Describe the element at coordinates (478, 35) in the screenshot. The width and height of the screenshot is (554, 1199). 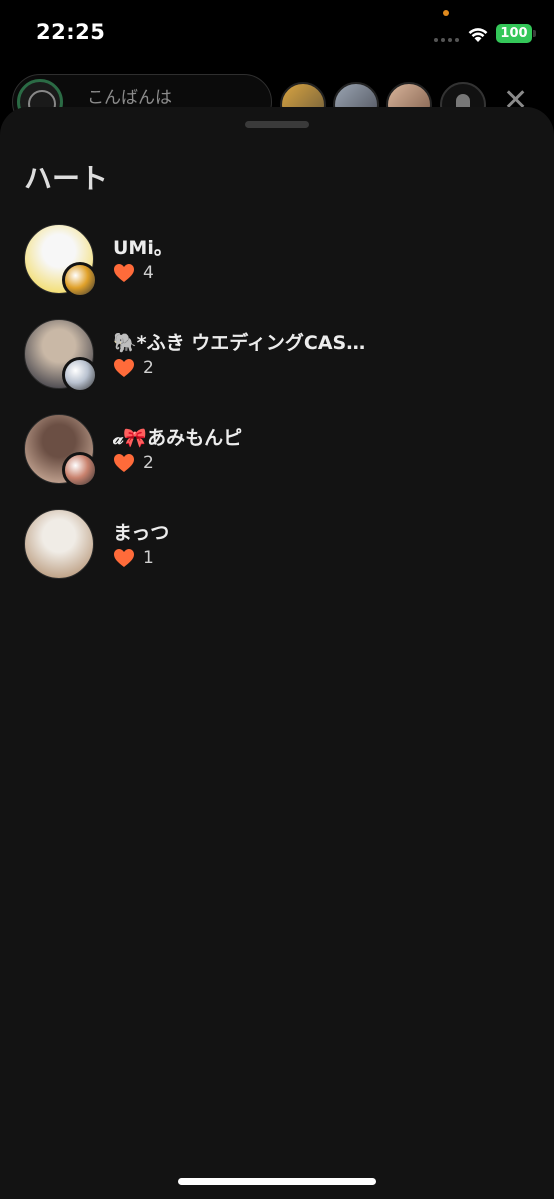
I see `wifi-icon` at that location.